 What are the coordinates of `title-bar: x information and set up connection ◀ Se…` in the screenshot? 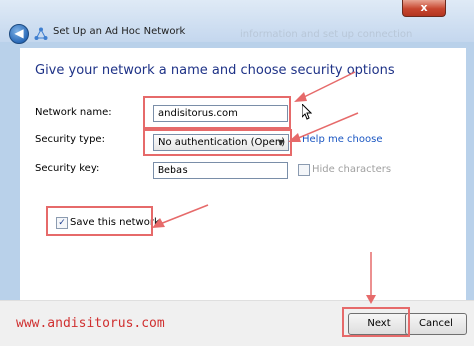 It's located at (237, 22).